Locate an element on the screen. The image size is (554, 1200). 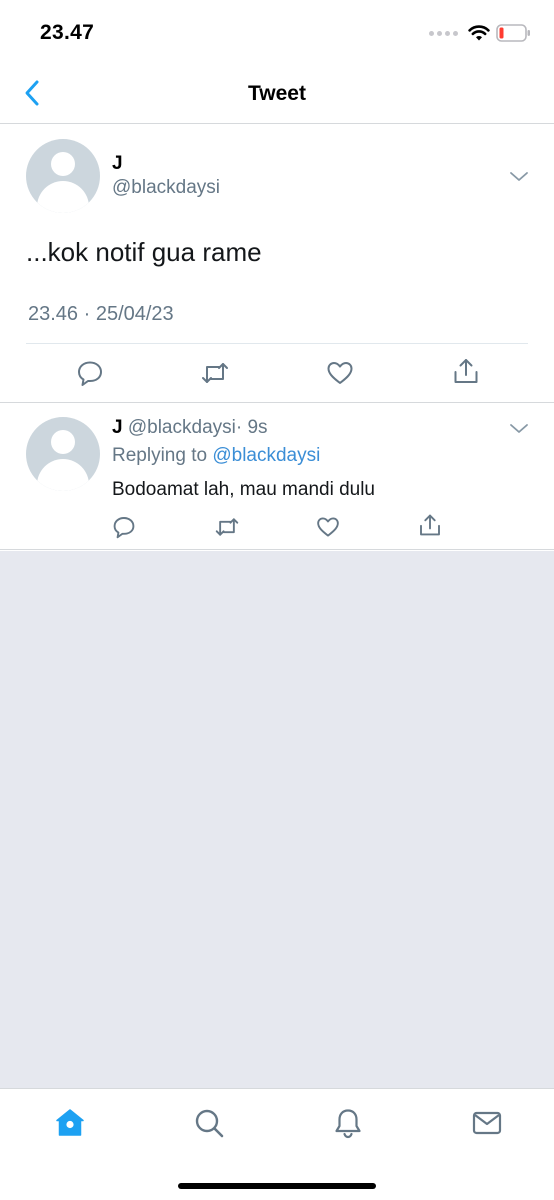
messages-icon is located at coordinates (487, 1123).